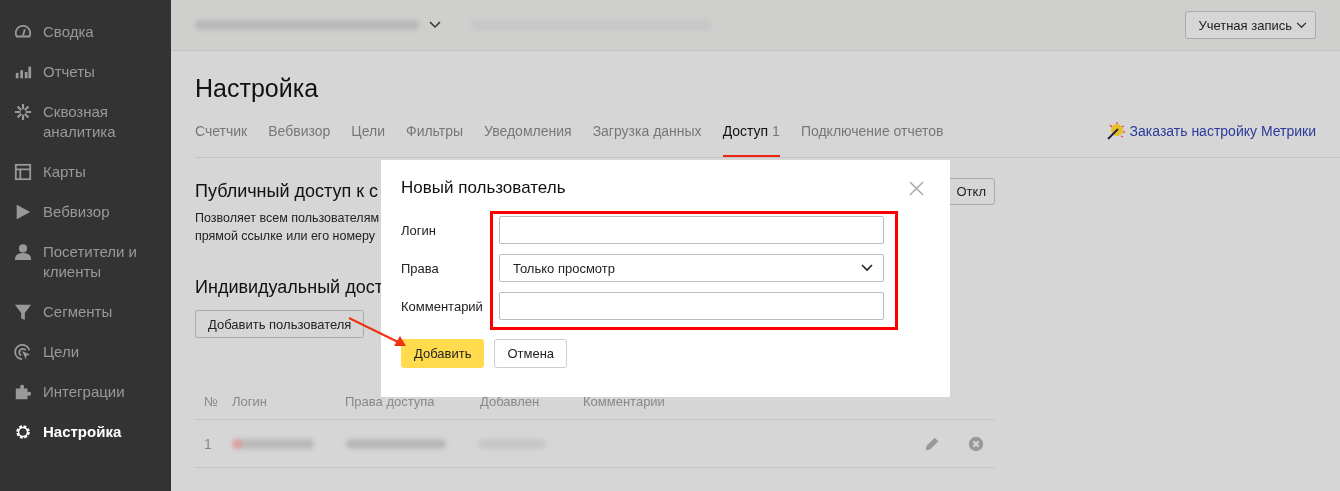  Describe the element at coordinates (1222, 131) in the screenshot. I see `order-setup-link: Заказать настройку Метрики` at that location.